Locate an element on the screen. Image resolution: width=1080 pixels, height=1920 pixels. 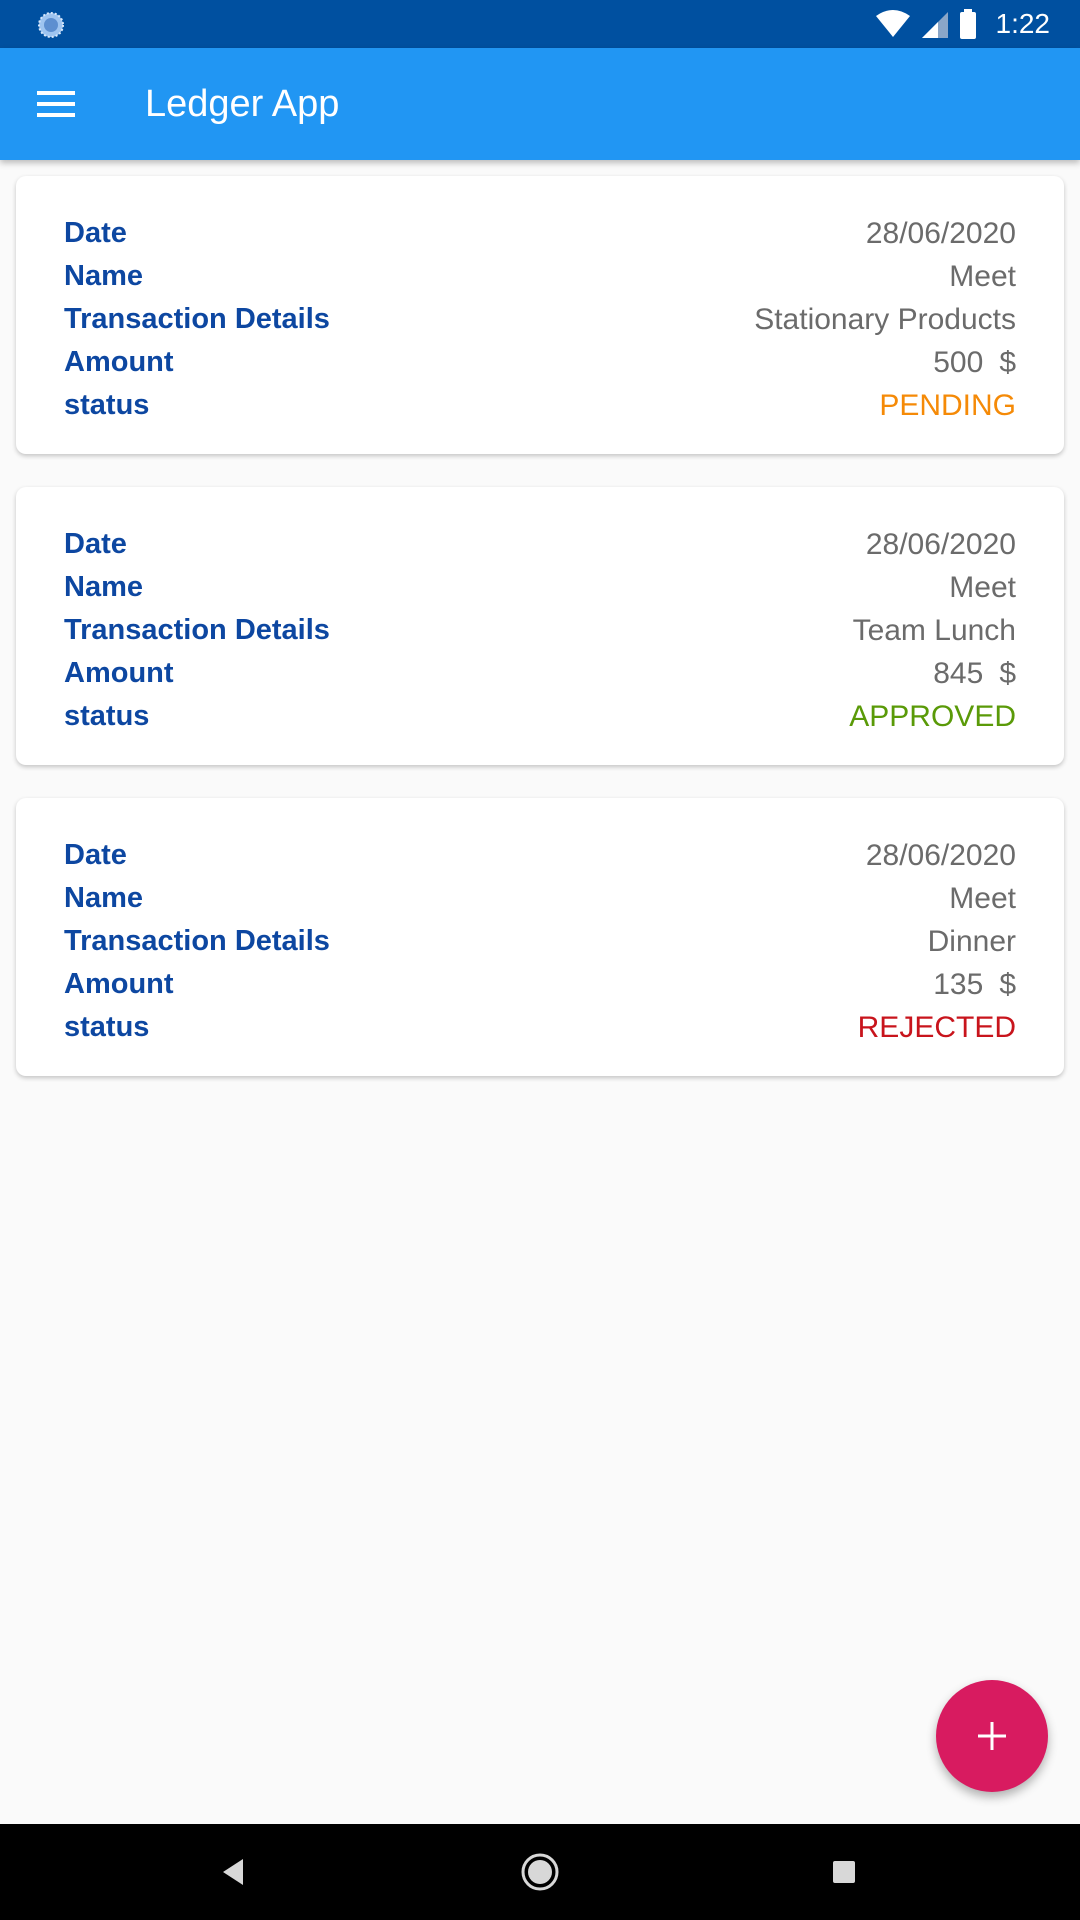
details-value: Dinner is located at coordinates (971, 941).